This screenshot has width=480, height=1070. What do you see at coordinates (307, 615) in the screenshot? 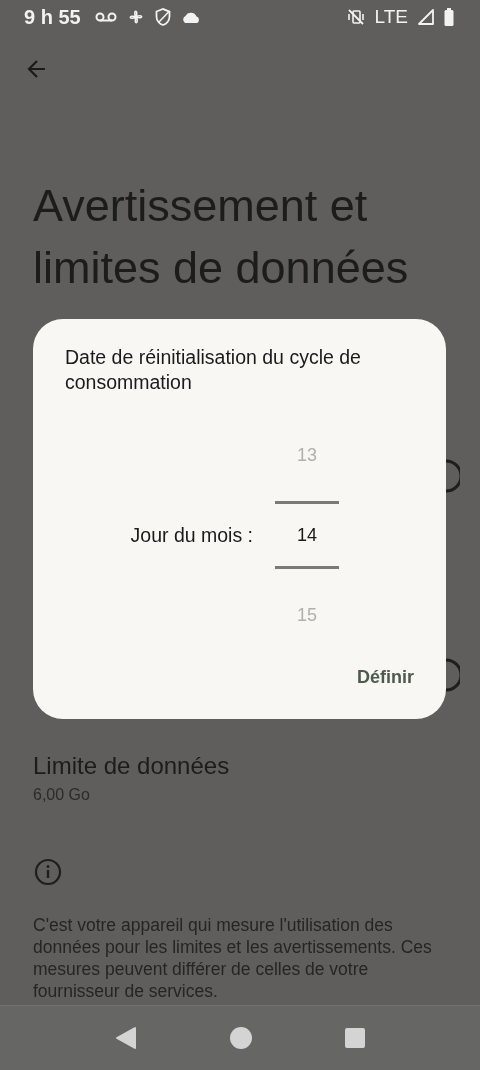
I see `picker-value: 15` at bounding box center [307, 615].